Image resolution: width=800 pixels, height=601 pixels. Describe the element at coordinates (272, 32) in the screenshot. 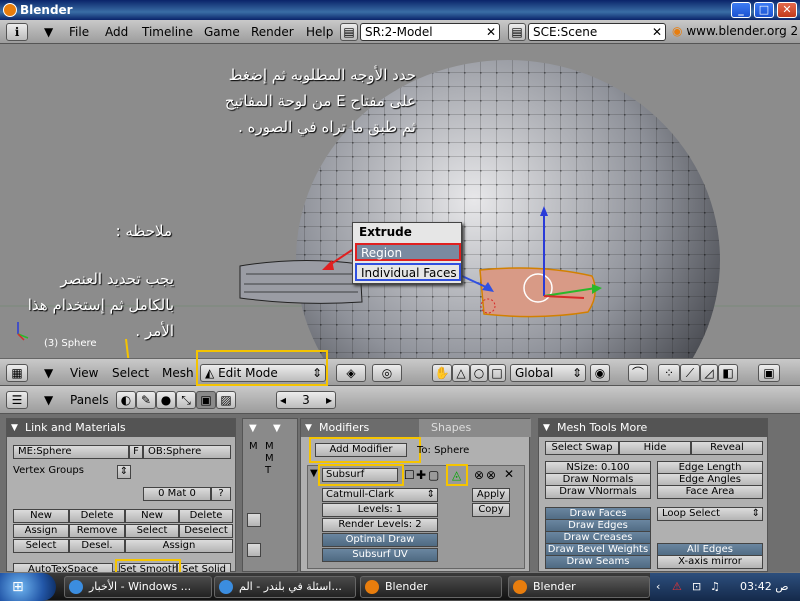

I see `menu-render: Render` at that location.